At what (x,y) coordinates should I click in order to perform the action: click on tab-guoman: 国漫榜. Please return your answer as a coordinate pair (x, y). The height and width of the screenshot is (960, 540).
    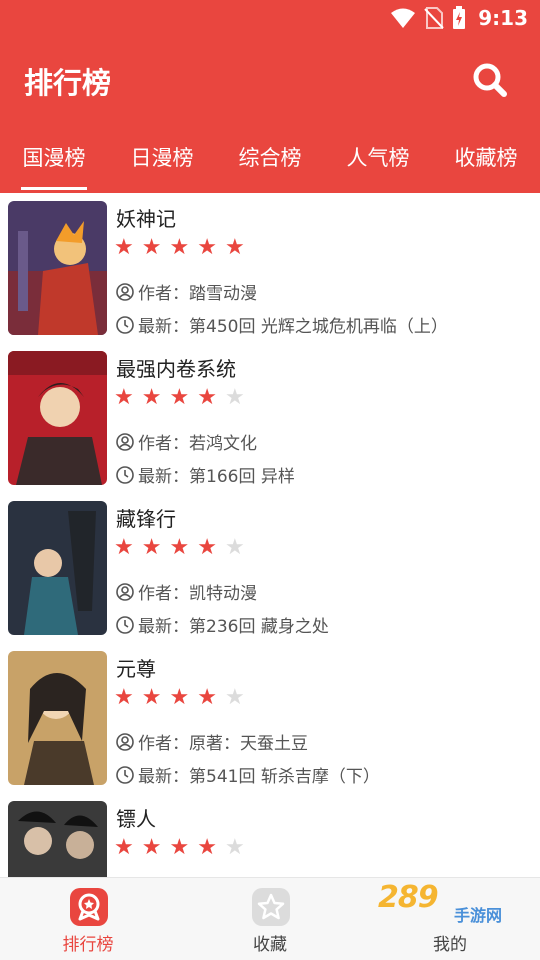
    Looking at the image, I should click on (54, 157).